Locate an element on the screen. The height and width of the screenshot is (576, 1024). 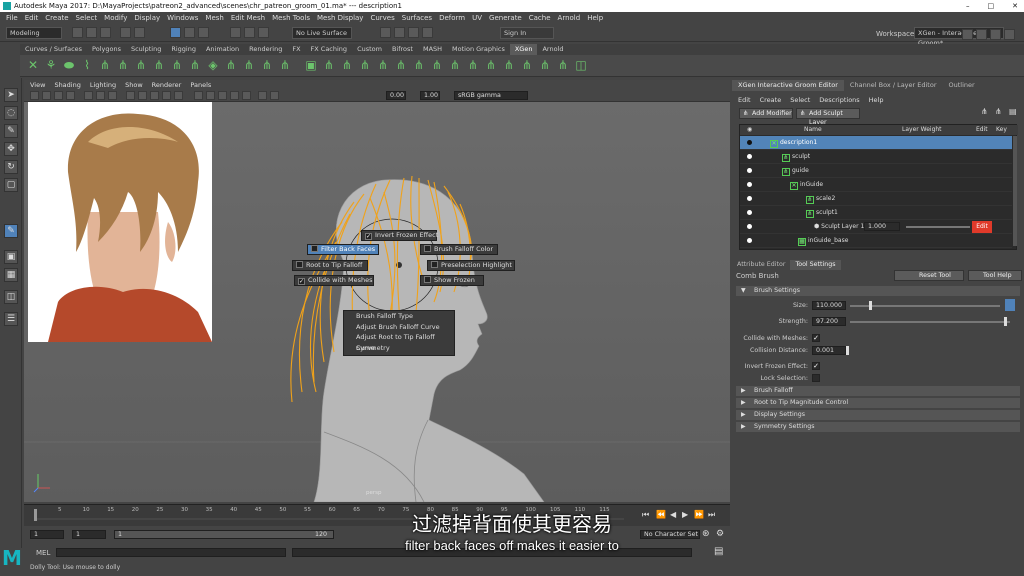
tab-channel-box: Channel Box / Layer Editor is located at coordinates (893, 85).